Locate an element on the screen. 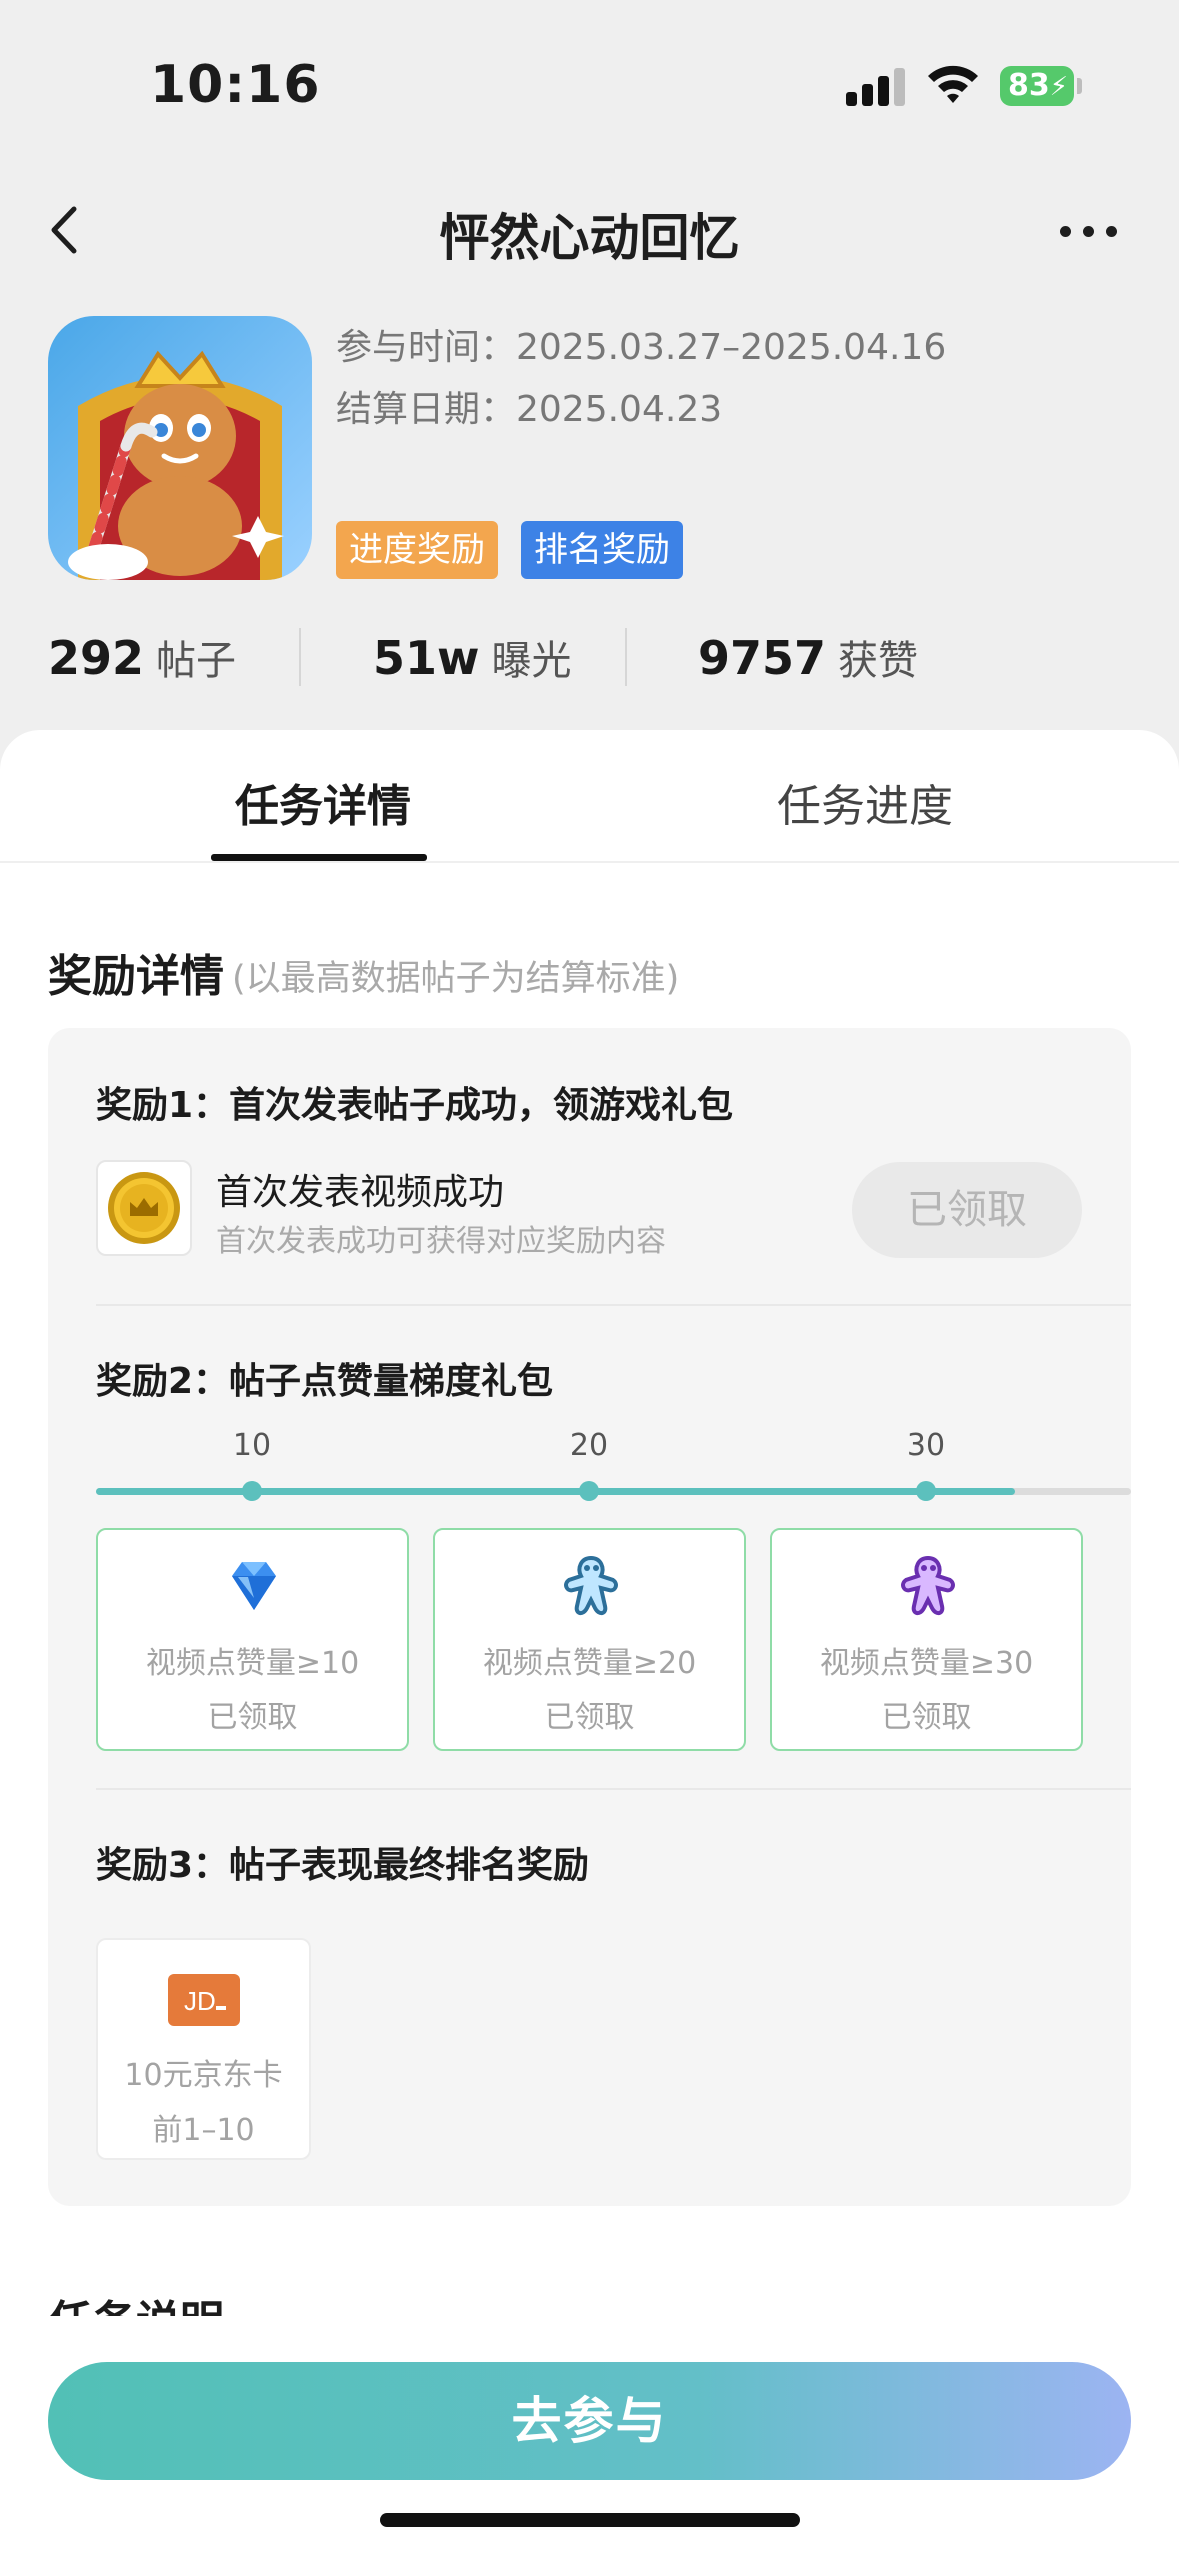 Image resolution: width=1179 pixels, height=2556 pixels. jd-card-rank: 前1–10 is located at coordinates (203, 2130).